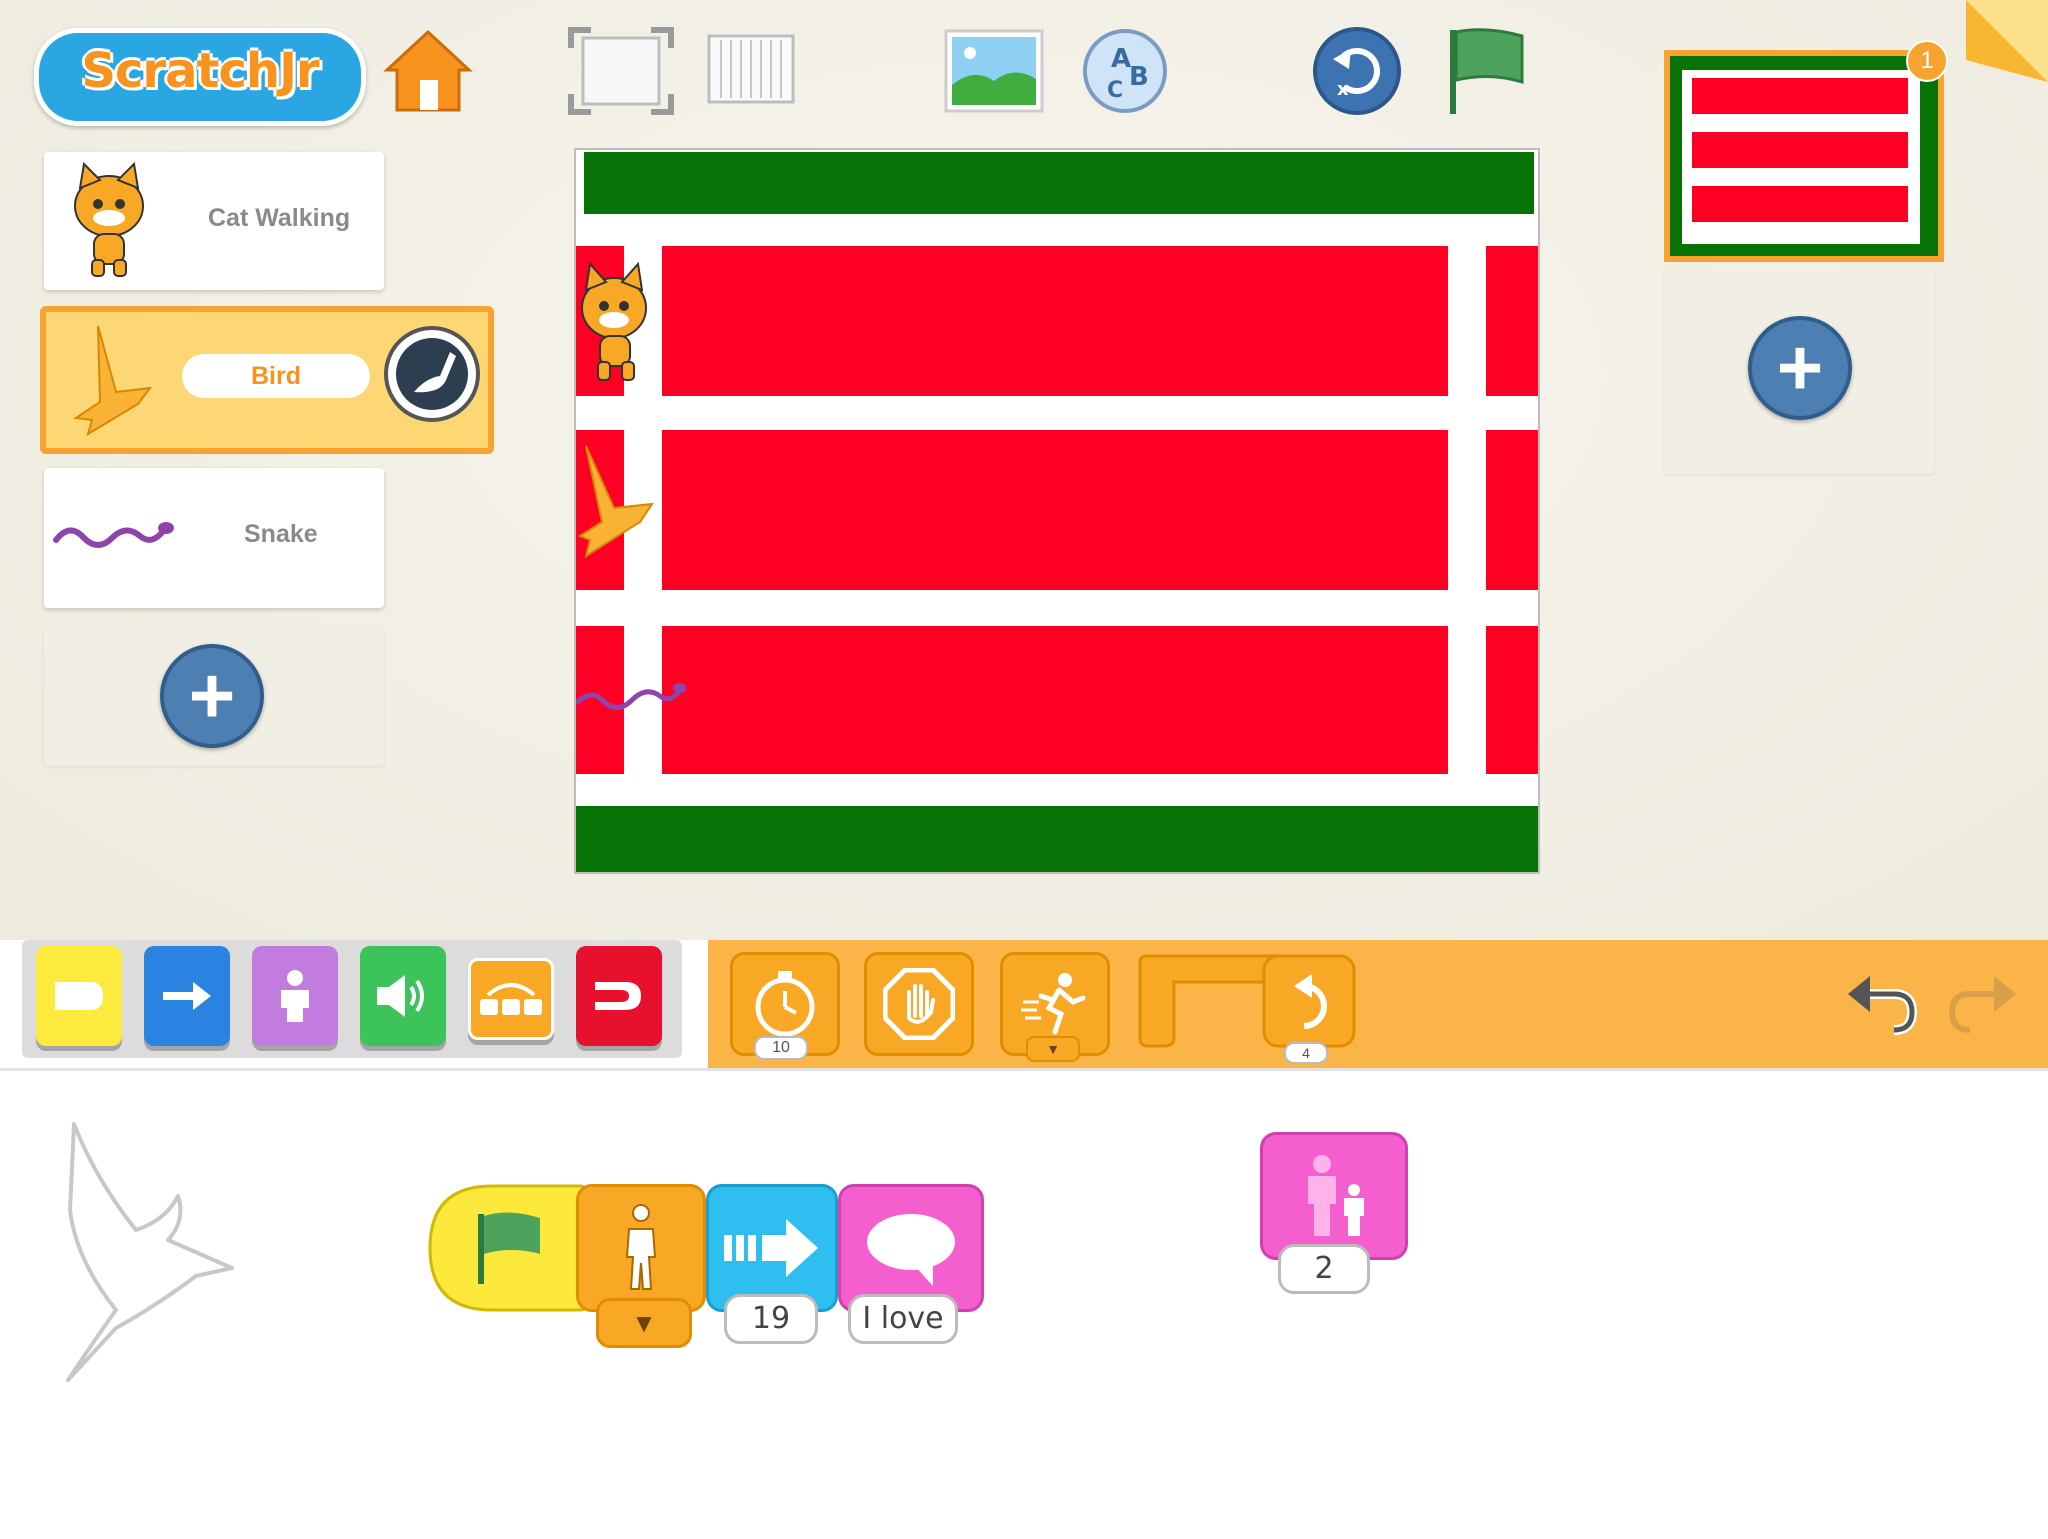 The image size is (2048, 1539). I want to click on category-control, so click(511, 999).